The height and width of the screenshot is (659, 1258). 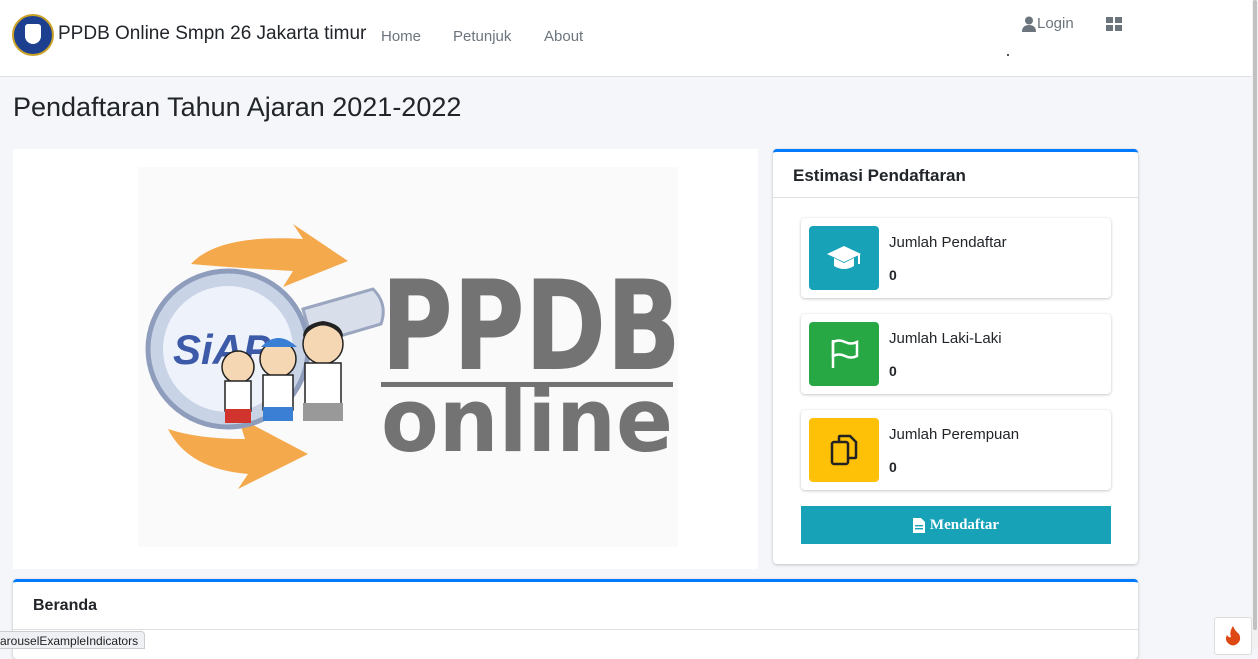 I want to click on info-box-perempuan: Jumlah Perempuan 0, so click(x=956, y=450).